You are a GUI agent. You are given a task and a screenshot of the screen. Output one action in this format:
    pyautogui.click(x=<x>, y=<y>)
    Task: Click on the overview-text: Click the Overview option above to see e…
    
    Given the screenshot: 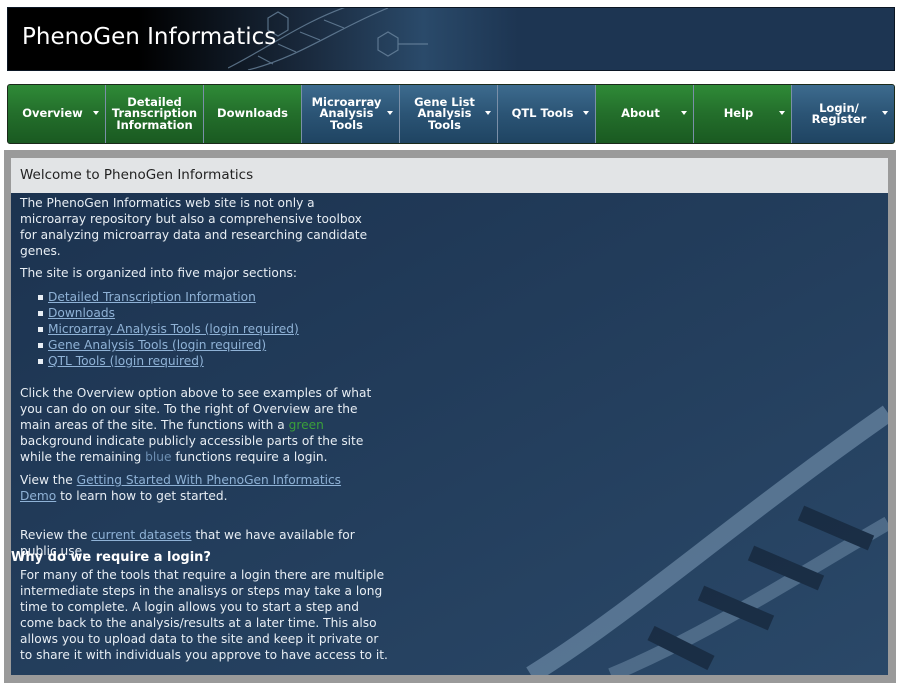 What is the action you would take?
    pyautogui.click(x=200, y=425)
    